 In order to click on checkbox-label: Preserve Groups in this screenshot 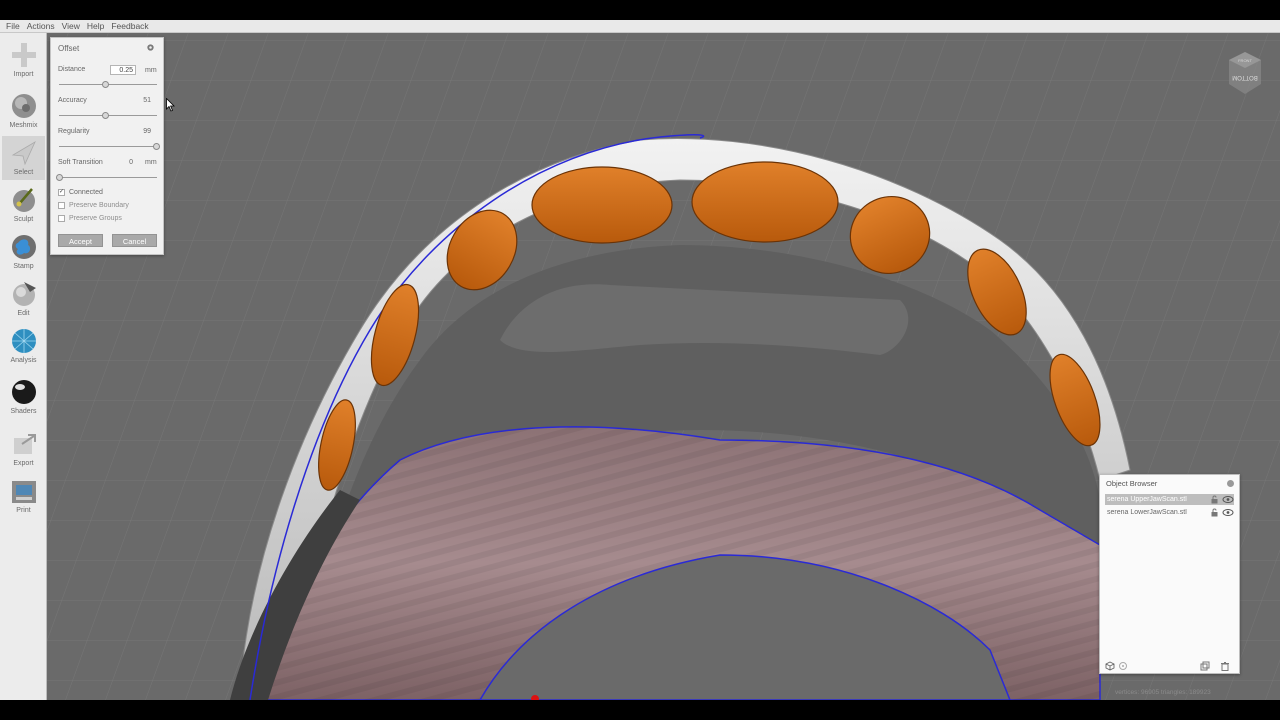, I will do `click(95, 218)`.